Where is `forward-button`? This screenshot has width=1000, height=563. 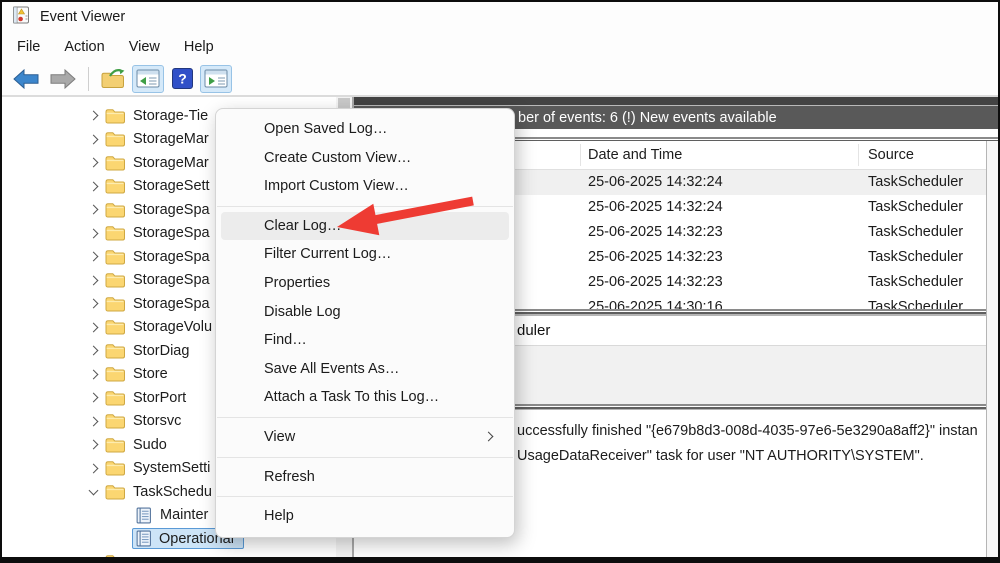 forward-button is located at coordinates (63, 79).